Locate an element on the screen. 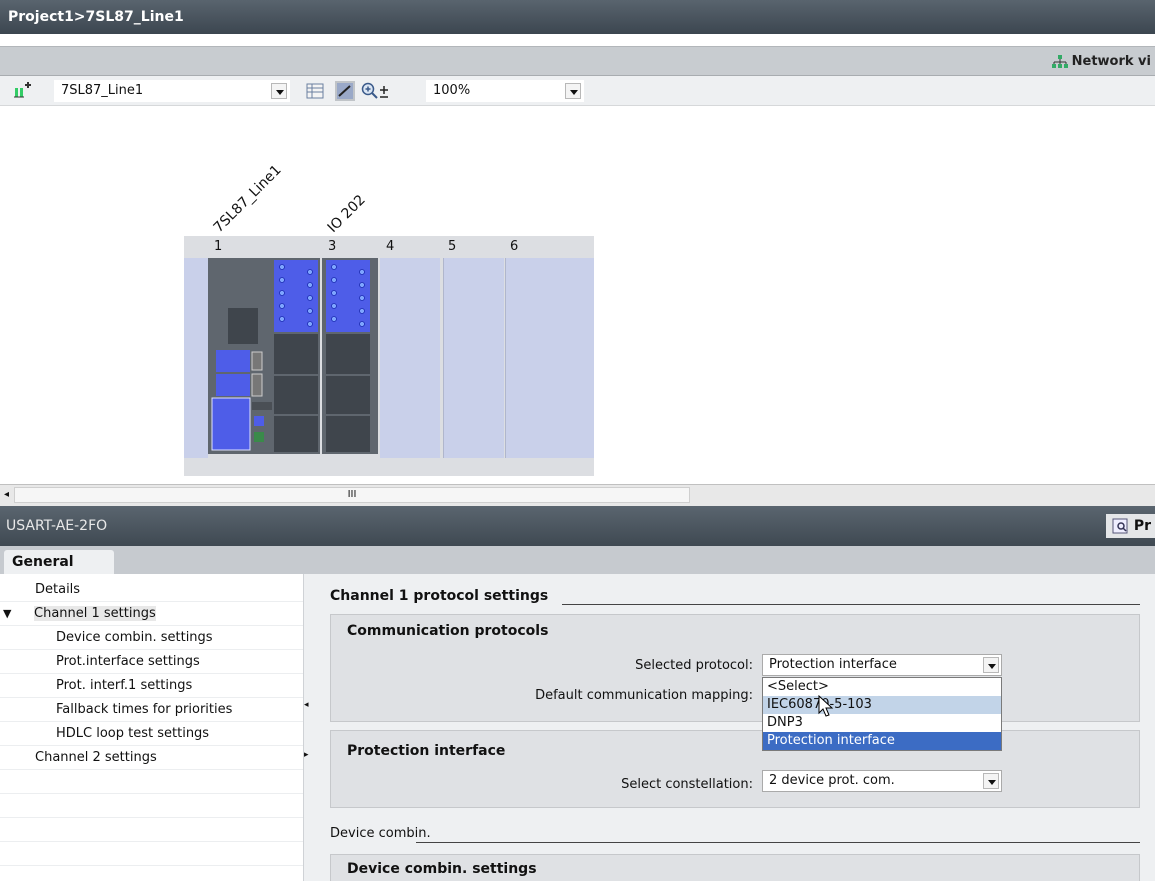  graphic-view-icon is located at coordinates (345, 91).